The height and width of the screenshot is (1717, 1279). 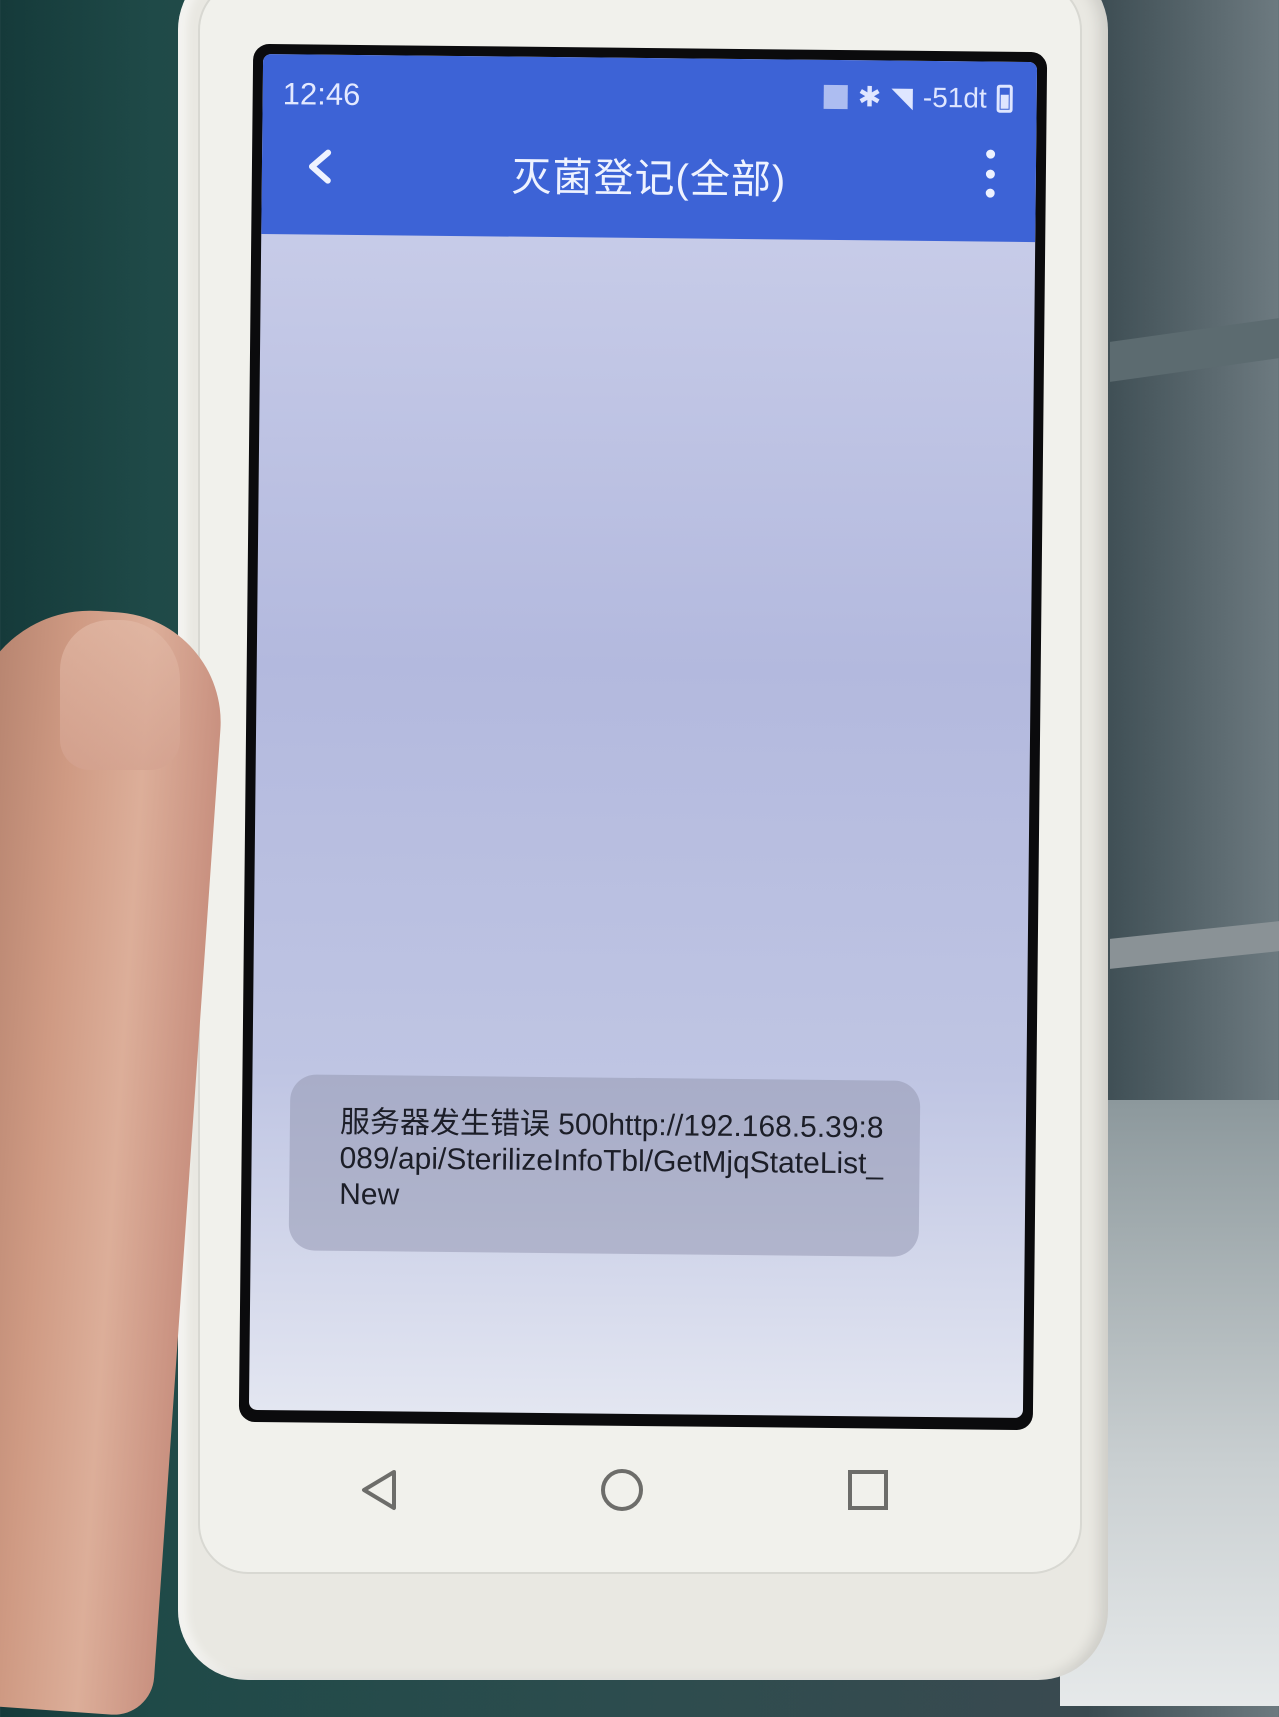 What do you see at coordinates (649, 148) in the screenshot?
I see `app-bar: 12:46 ✱ ◥ -51dt 灭菌登记(全部)` at bounding box center [649, 148].